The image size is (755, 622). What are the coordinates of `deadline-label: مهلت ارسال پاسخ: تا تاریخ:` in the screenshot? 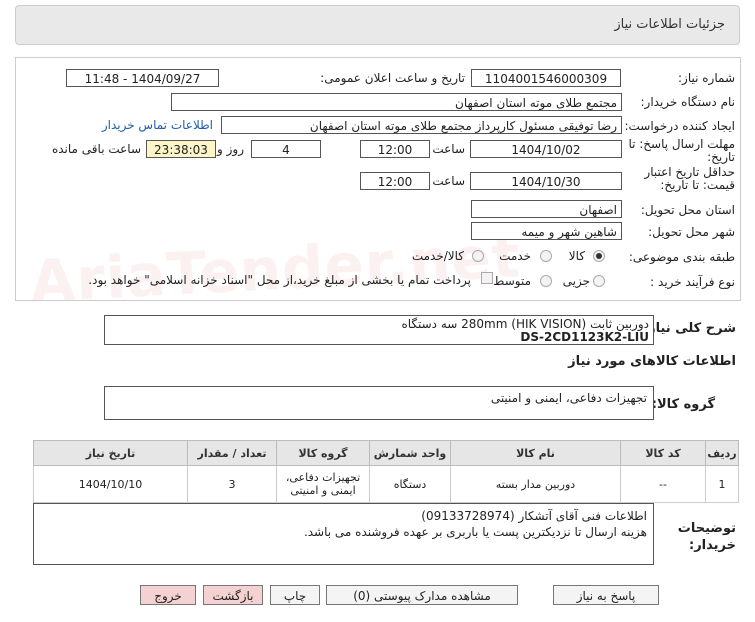 It's located at (681, 150).